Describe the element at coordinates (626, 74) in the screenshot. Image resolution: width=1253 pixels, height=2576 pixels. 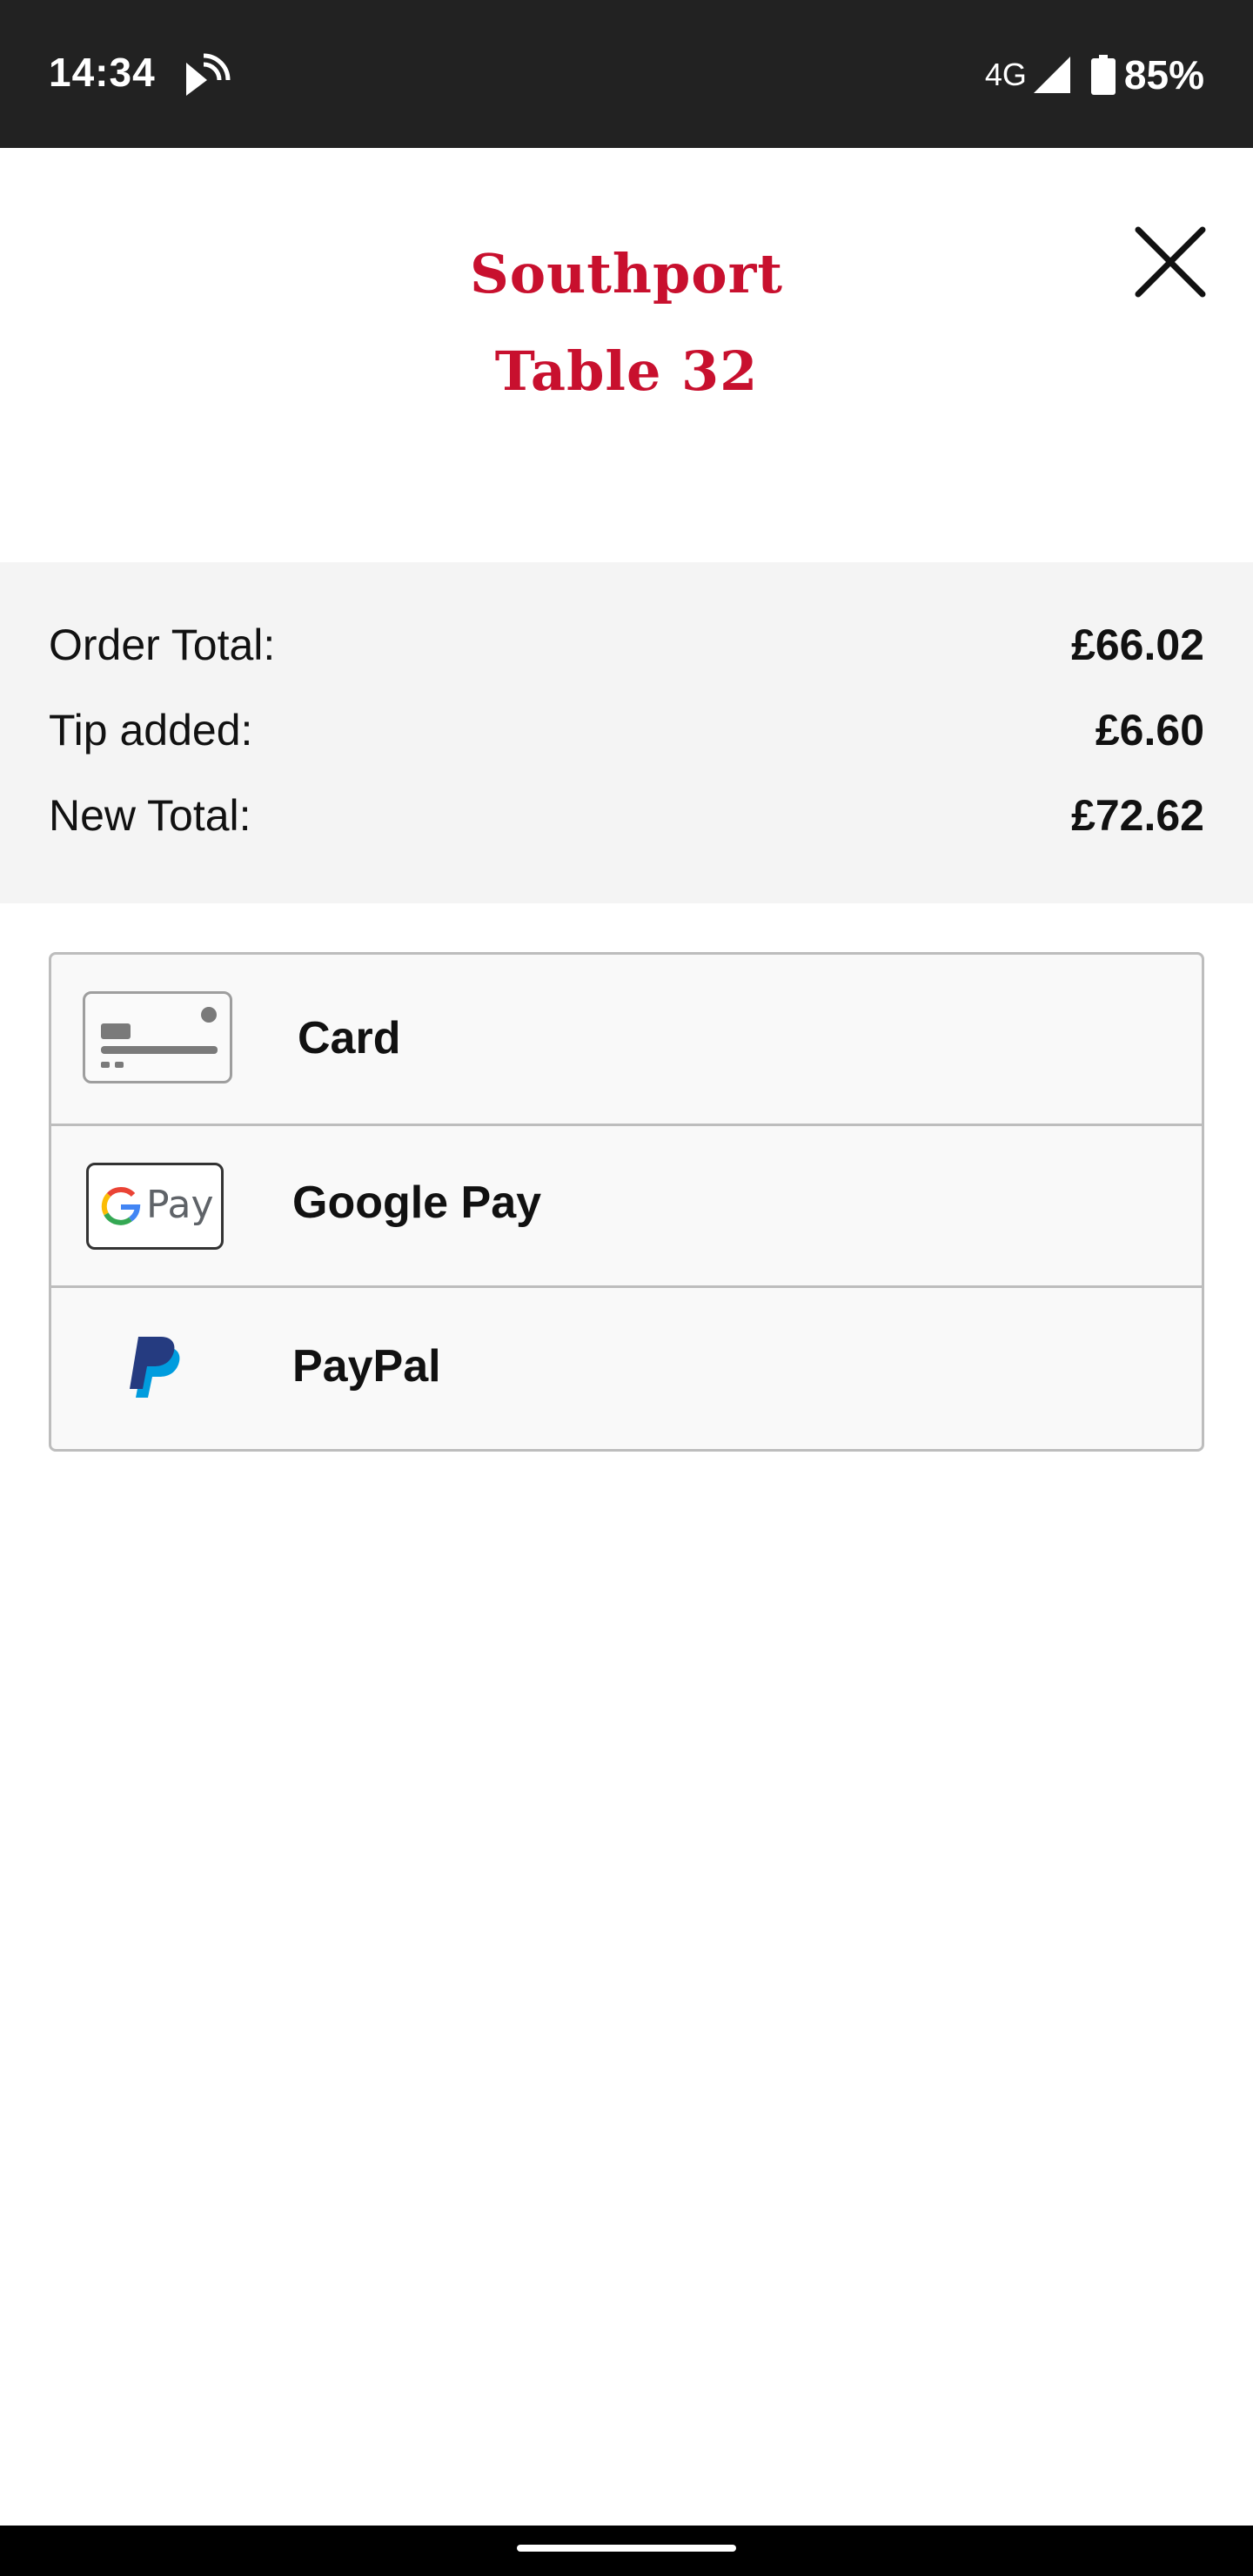
I see `status-bar: 14:34 4G 85%` at that location.